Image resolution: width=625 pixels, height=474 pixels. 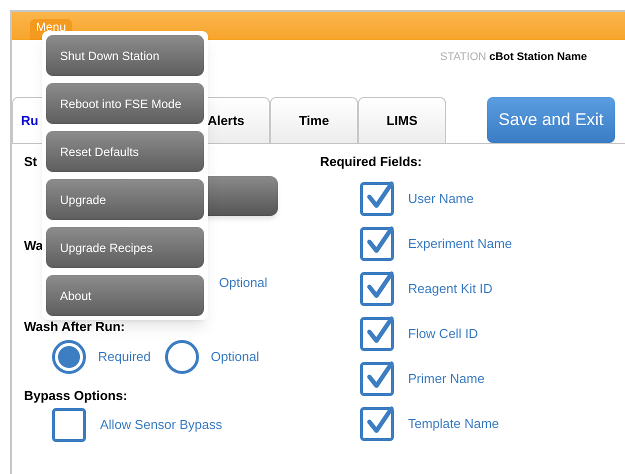 I want to click on menu-item: About, so click(x=125, y=295).